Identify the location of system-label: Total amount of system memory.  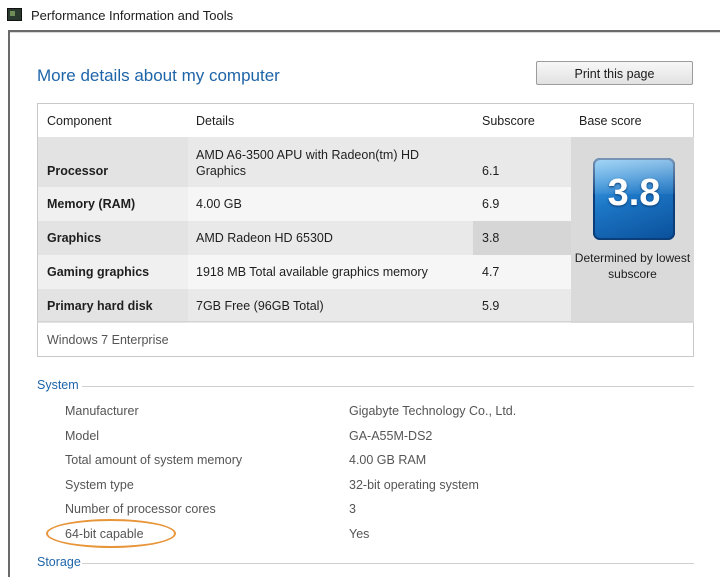
(154, 460).